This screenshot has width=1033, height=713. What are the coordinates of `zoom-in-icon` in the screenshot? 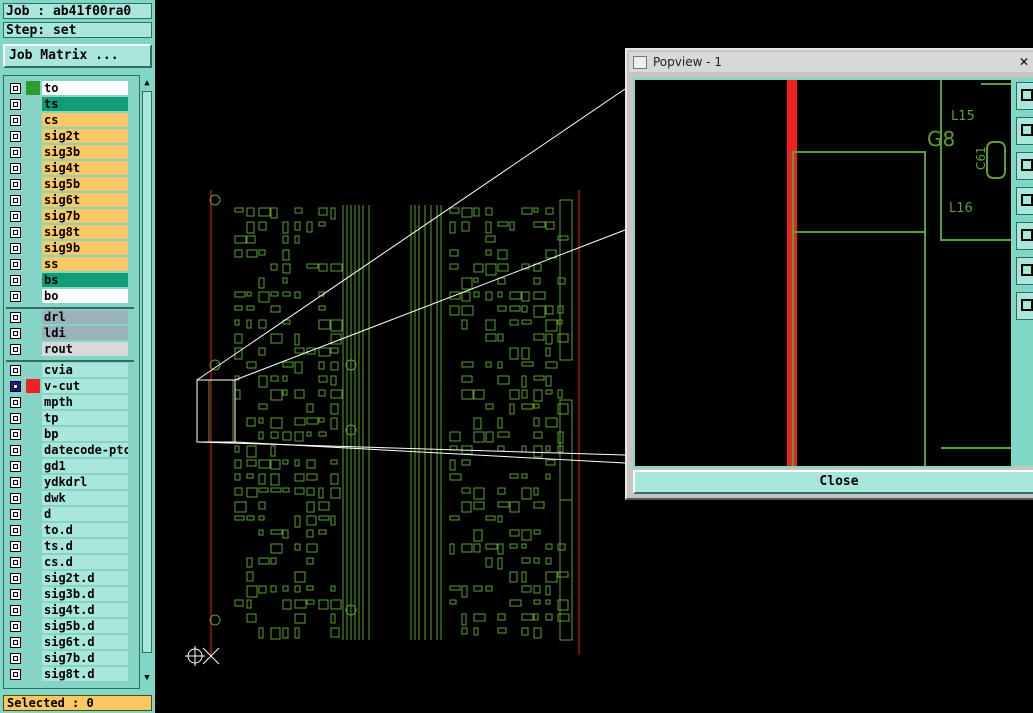 It's located at (1024, 131).